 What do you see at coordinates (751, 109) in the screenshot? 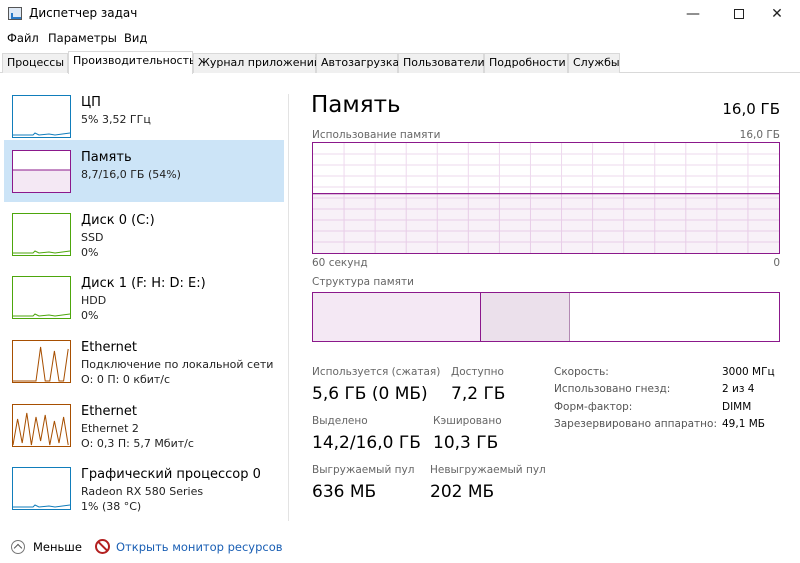
I see `total-memory: 16,0 ГБ` at bounding box center [751, 109].